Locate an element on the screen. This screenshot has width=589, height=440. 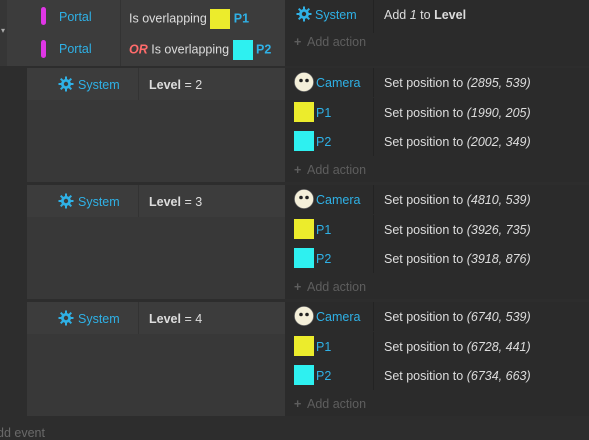
action-add-to-level: Add 1 to Level is located at coordinates (425, 15).